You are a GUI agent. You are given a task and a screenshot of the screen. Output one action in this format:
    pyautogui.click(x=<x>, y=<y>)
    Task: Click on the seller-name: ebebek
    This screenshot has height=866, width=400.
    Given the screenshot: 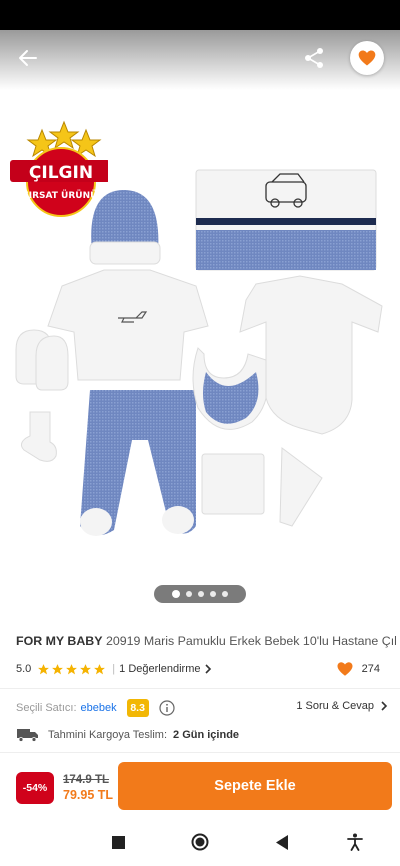 What is the action you would take?
    pyautogui.click(x=99, y=708)
    